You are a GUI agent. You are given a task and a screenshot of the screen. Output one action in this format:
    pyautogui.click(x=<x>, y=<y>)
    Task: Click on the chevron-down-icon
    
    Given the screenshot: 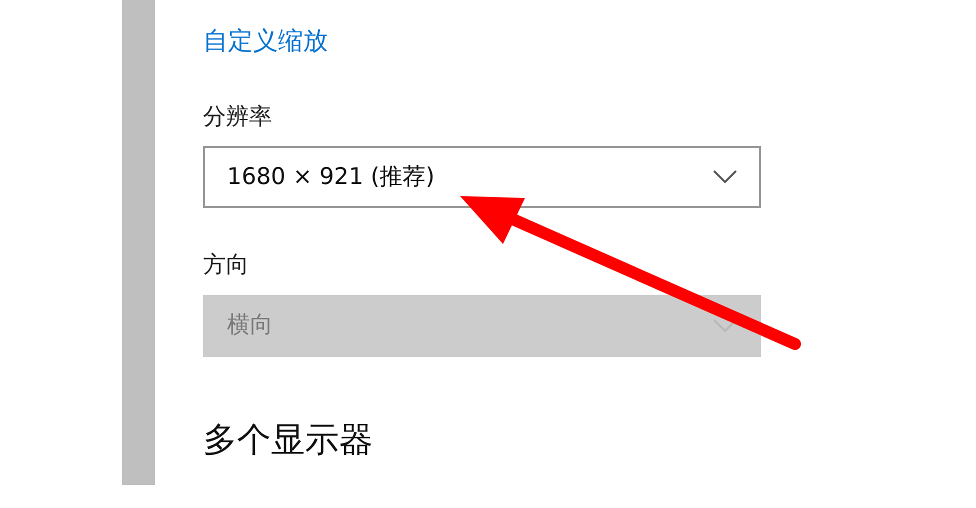 What is the action you would take?
    pyautogui.click(x=725, y=177)
    